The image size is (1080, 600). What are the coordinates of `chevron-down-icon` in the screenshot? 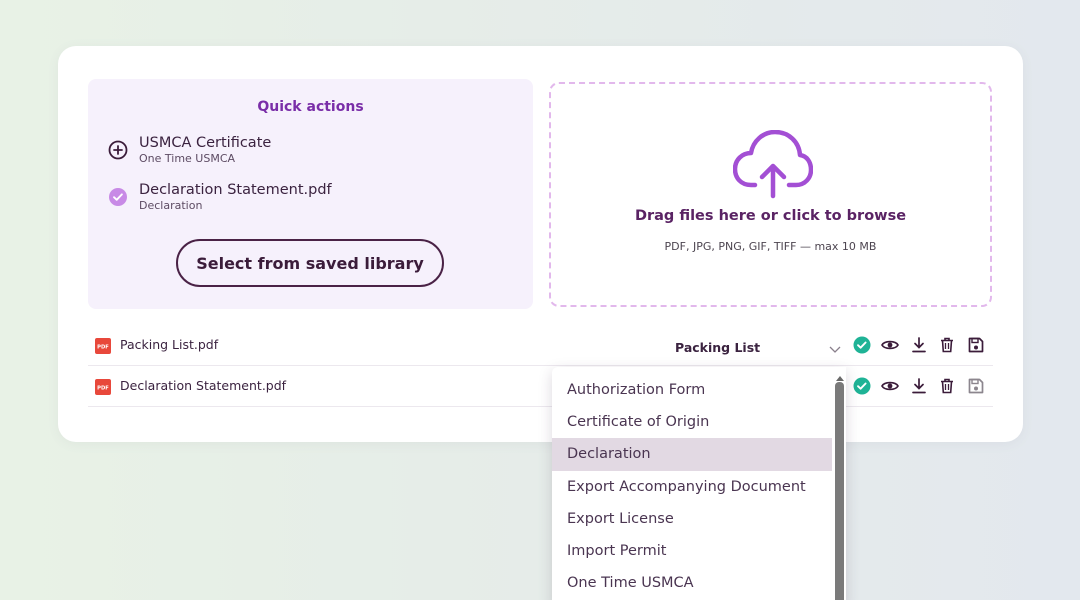 It's located at (835, 346).